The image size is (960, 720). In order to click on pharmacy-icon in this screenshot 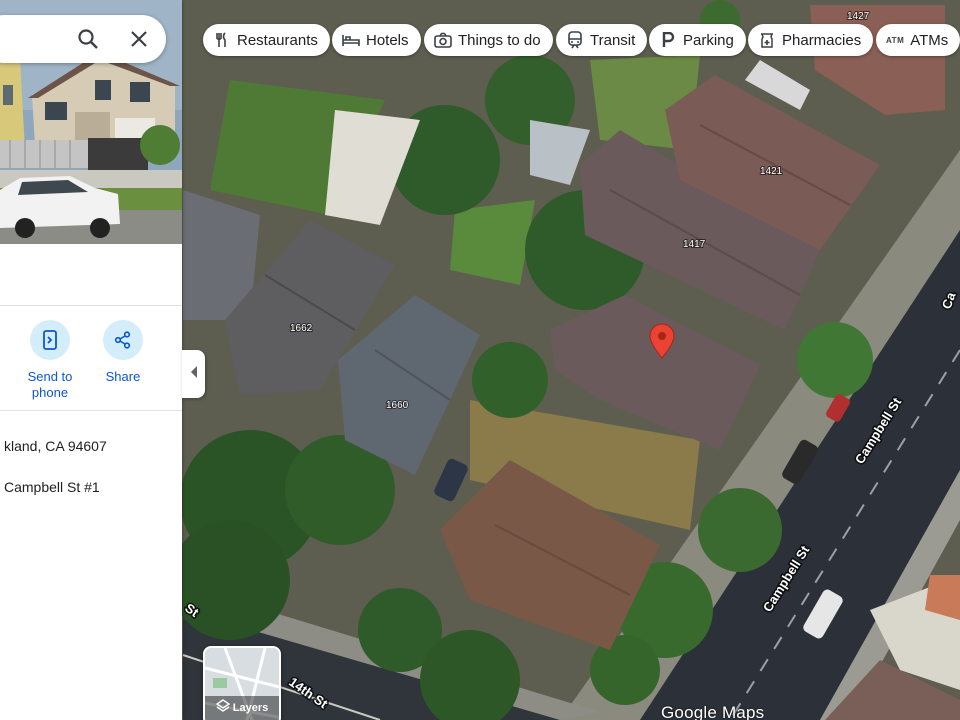, I will do `click(767, 40)`.